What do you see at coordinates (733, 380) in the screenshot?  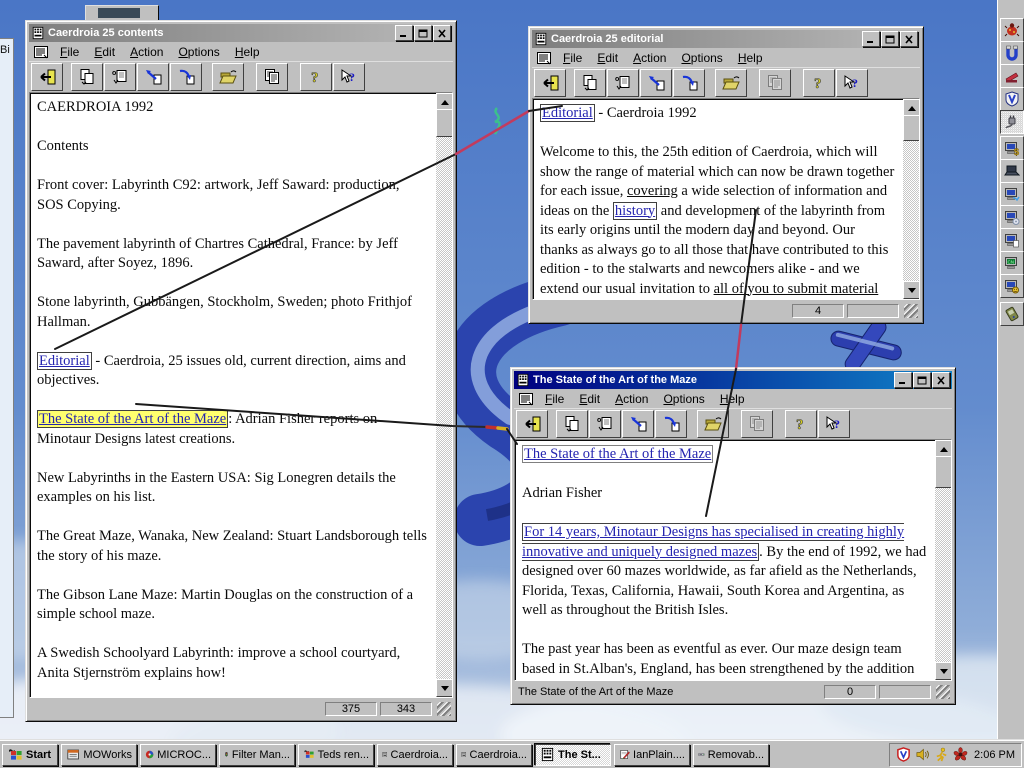 I see `titlebar: The State of the Art of the Maze` at bounding box center [733, 380].